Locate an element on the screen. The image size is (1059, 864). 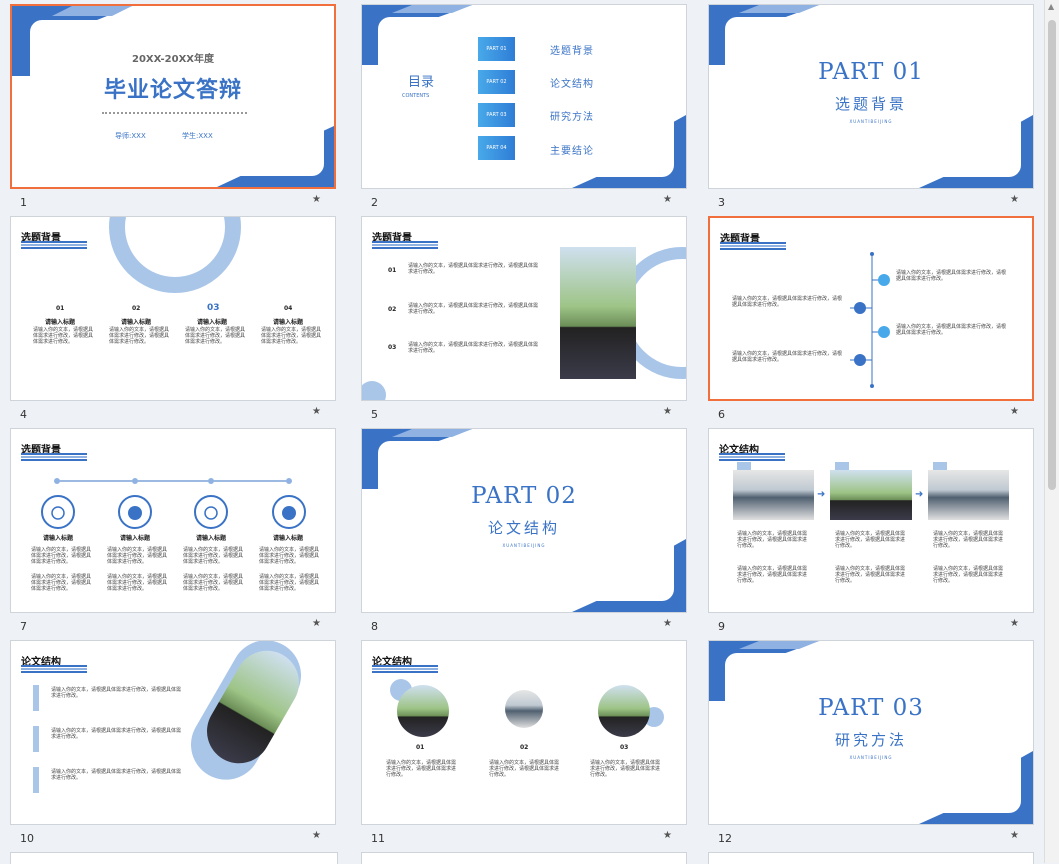
scrollbar-thumb is located at coordinates (1052, 255).